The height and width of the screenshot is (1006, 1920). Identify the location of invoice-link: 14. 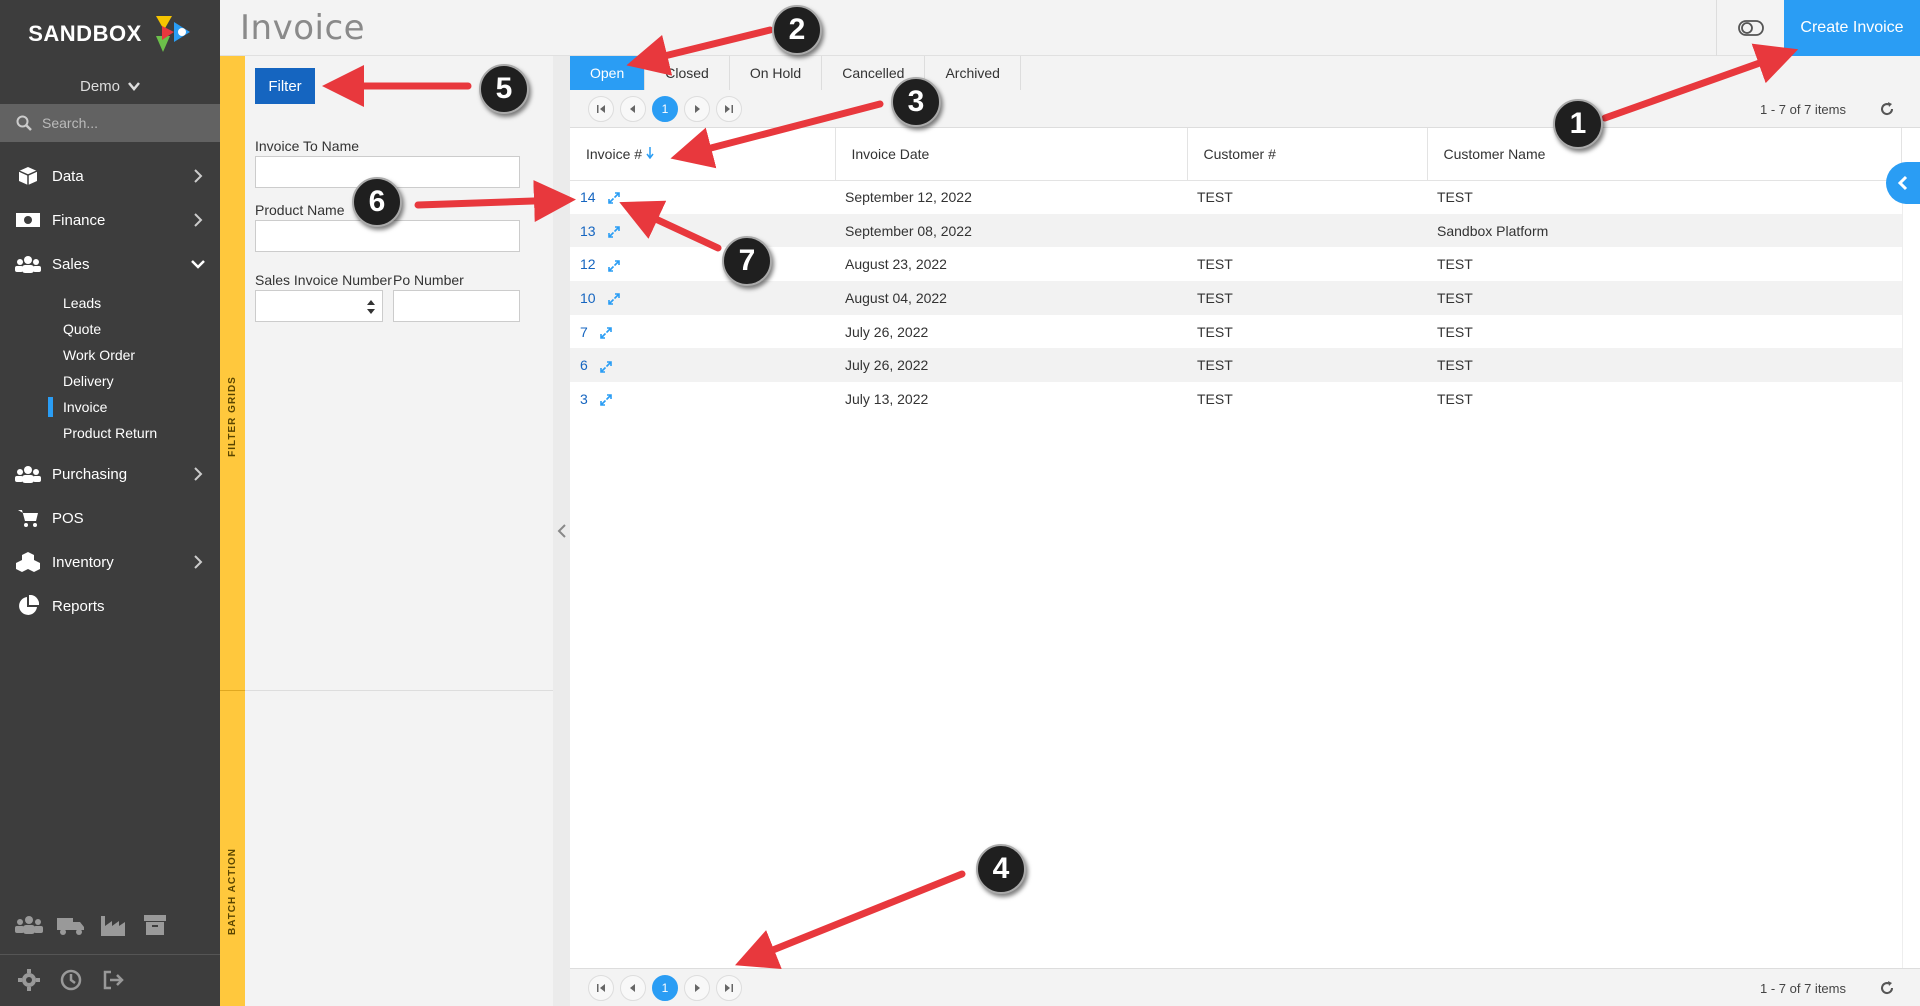
(588, 197).